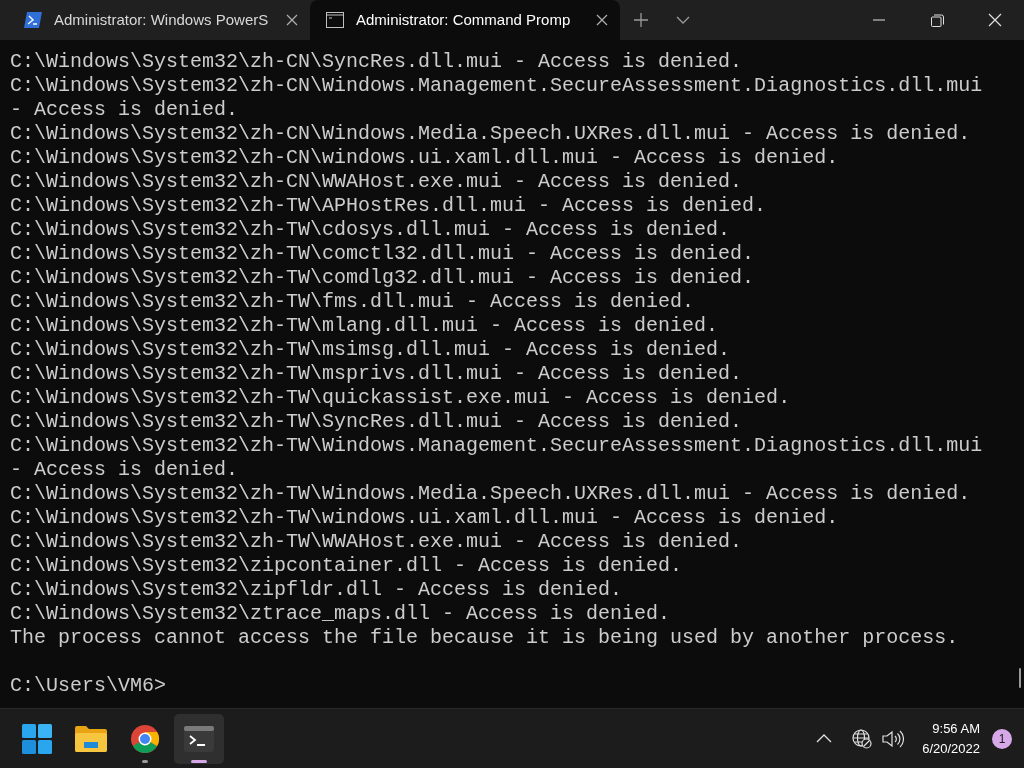 The height and width of the screenshot is (768, 1024). Describe the element at coordinates (91, 738) in the screenshot. I see `folder-icon` at that location.